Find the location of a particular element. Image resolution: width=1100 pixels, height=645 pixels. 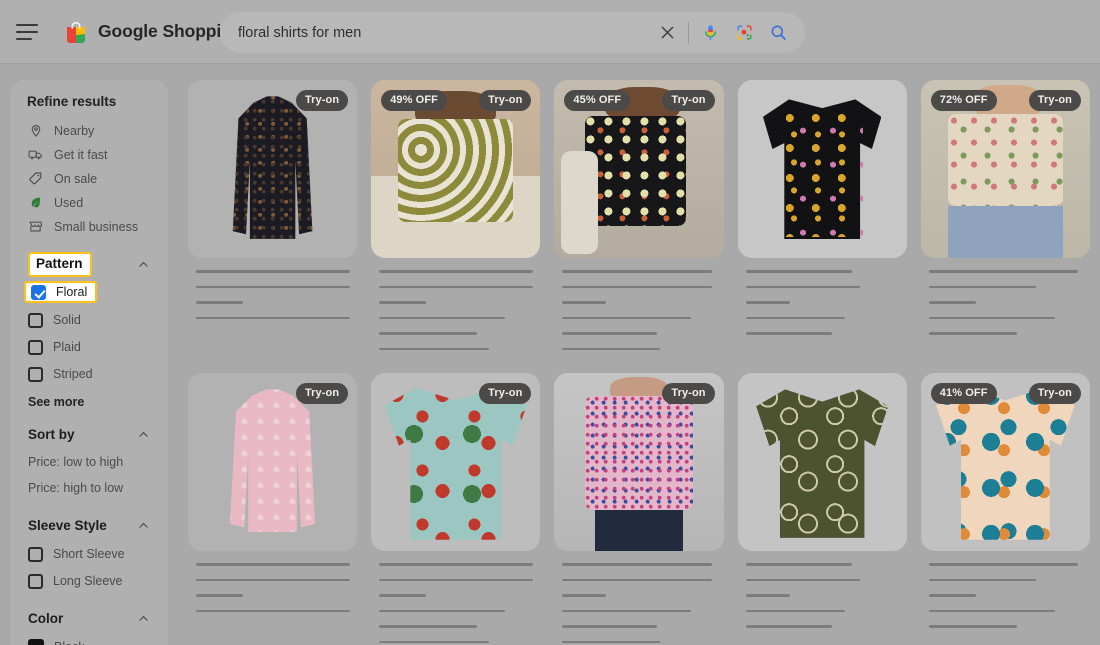

section-header-color: Color is located at coordinates (89, 619).